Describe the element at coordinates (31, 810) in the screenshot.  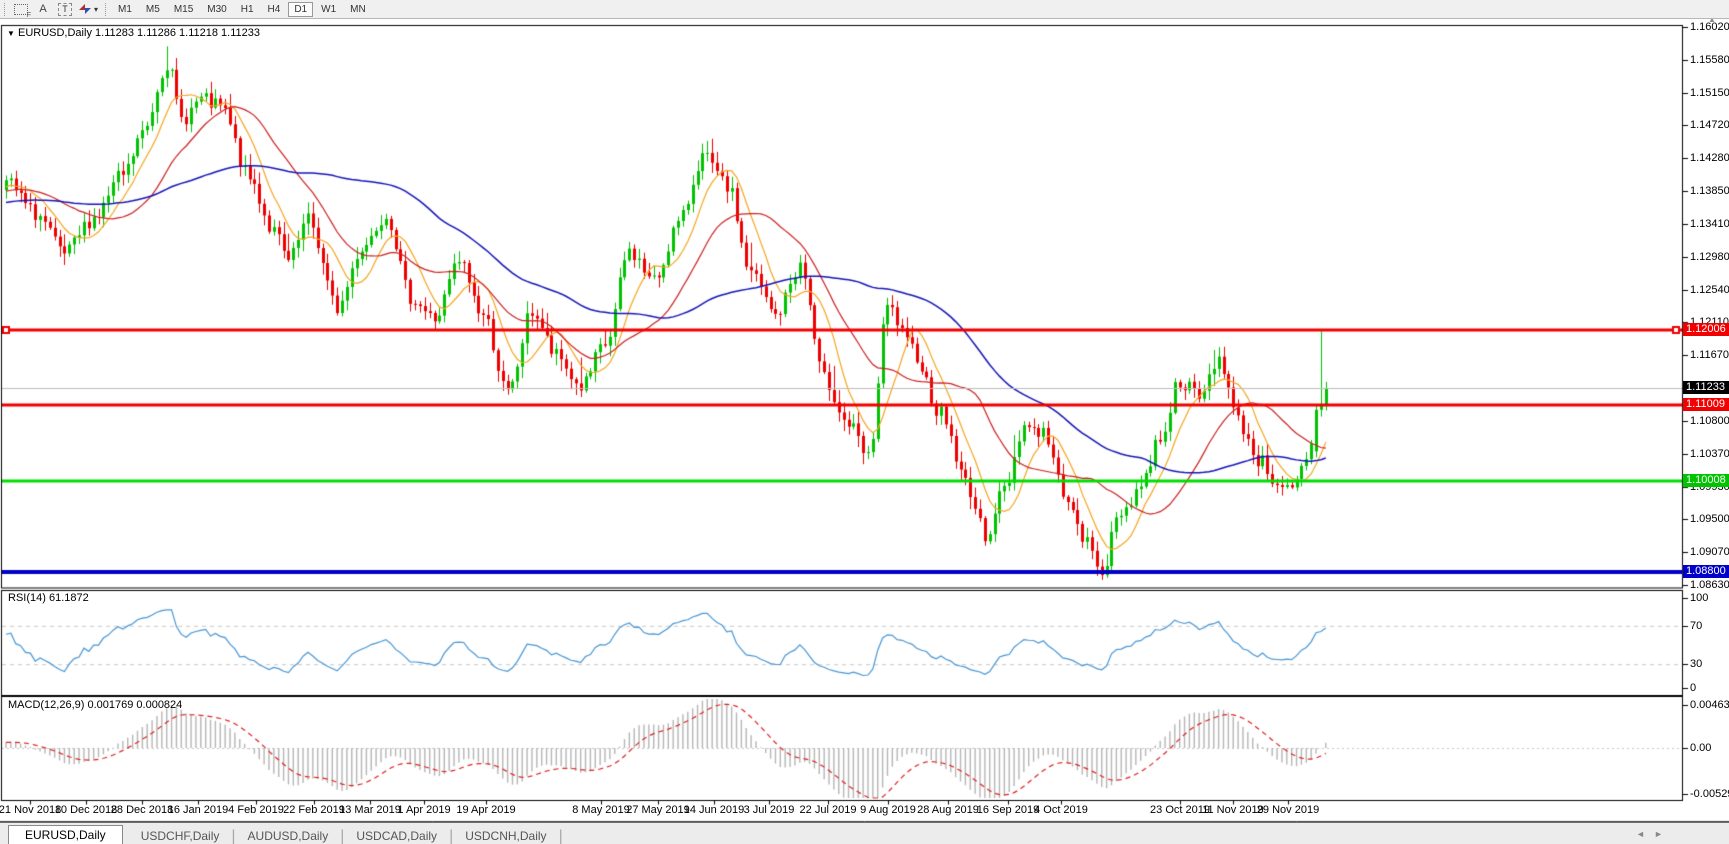
I see `date-label: 21 Nov 2018` at that location.